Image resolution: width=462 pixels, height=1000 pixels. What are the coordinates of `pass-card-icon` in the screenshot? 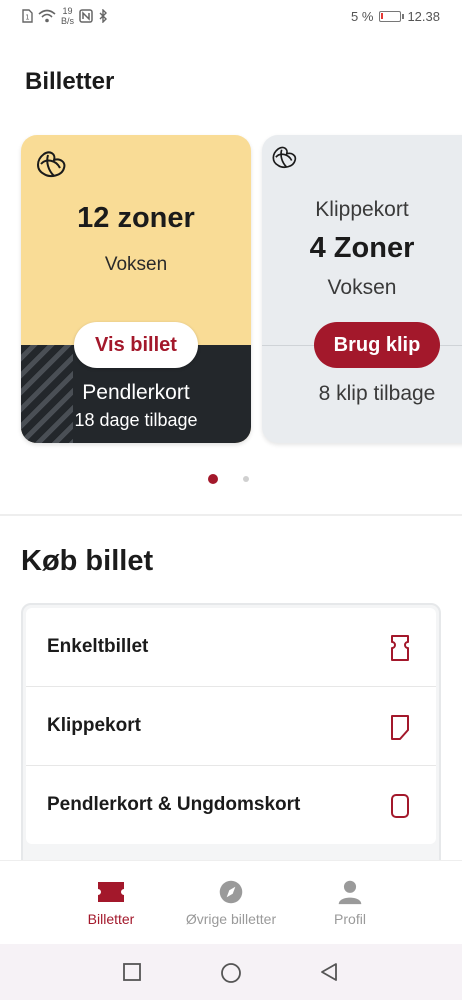 It's located at (400, 806).